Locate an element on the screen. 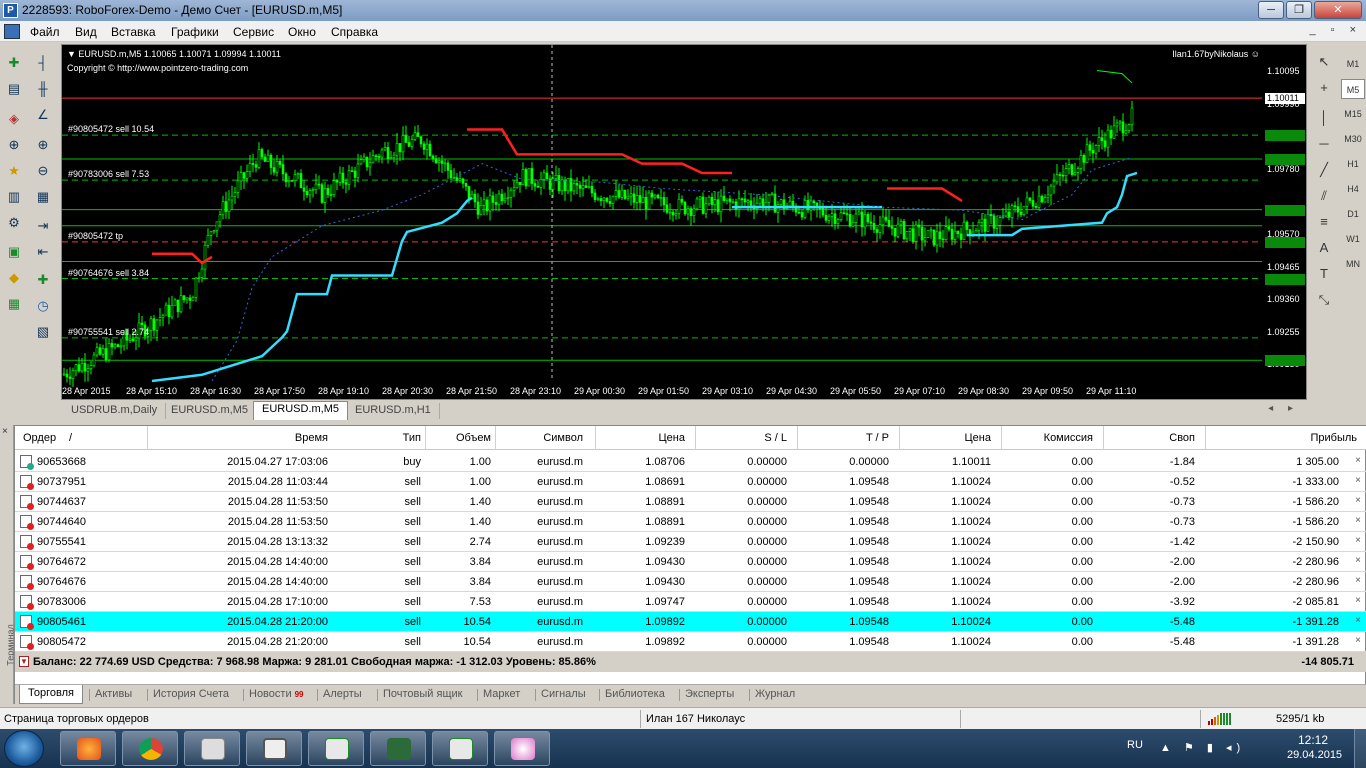 The image size is (1366, 768). navigator-icon: ◈ is located at coordinates (14, 119).